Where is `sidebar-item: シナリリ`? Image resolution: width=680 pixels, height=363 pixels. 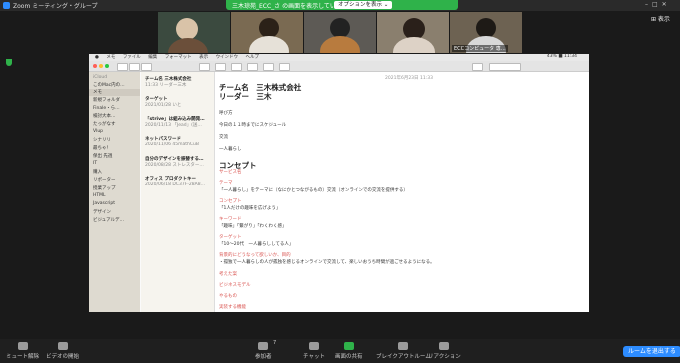 sidebar-item: シナリリ is located at coordinates (102, 140).